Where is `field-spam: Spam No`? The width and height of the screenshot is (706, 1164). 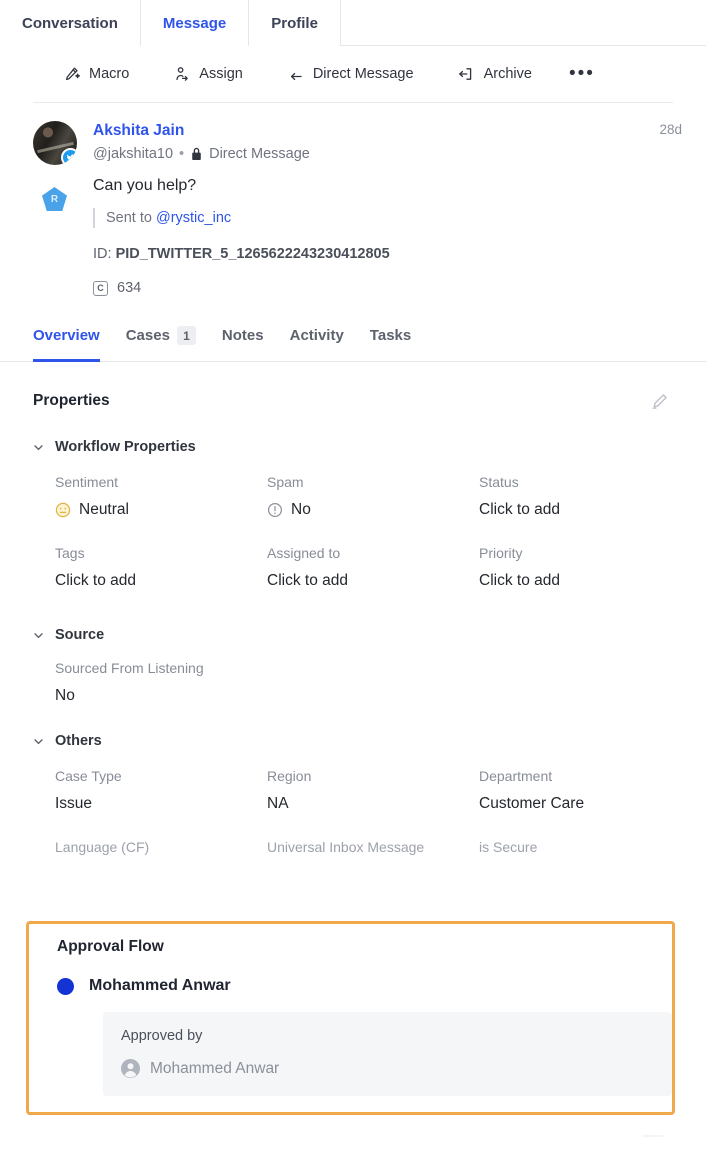
field-spam: Spam No is located at coordinates (364, 508).